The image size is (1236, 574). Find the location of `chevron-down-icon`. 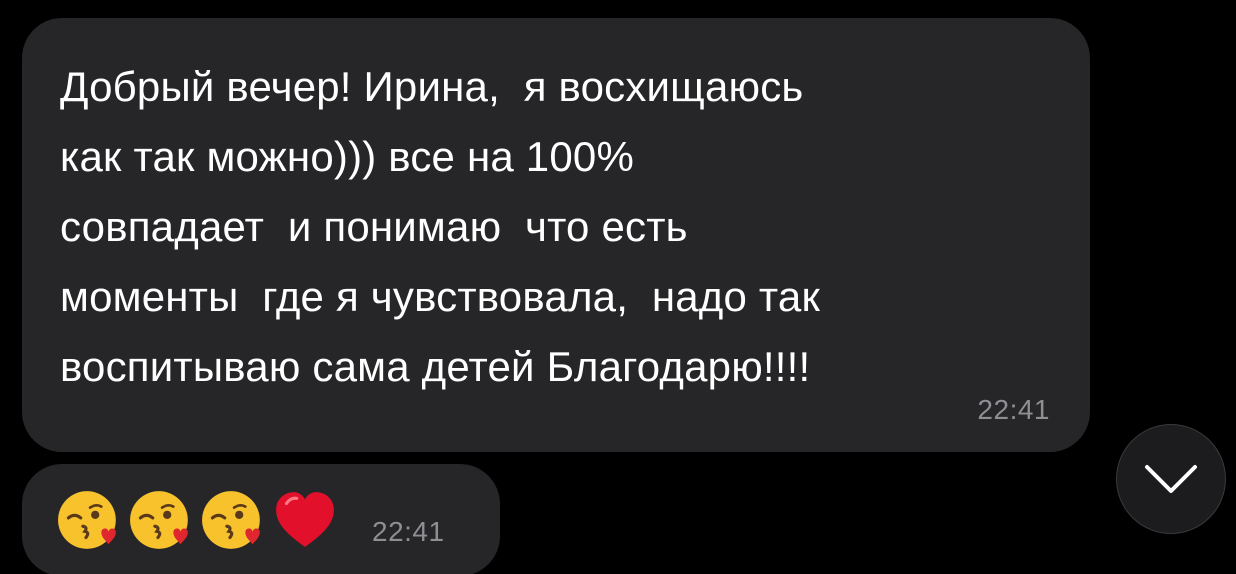

chevron-down-icon is located at coordinates (1171, 479).